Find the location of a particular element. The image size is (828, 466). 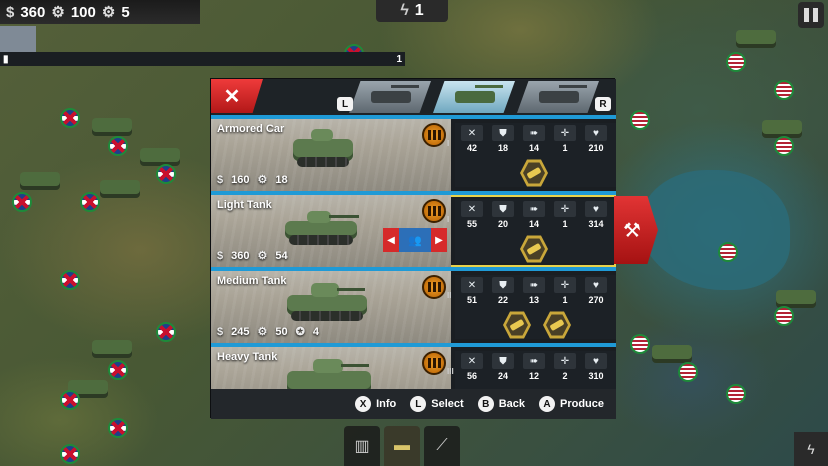

rank-label: I is located at coordinates (448, 143).